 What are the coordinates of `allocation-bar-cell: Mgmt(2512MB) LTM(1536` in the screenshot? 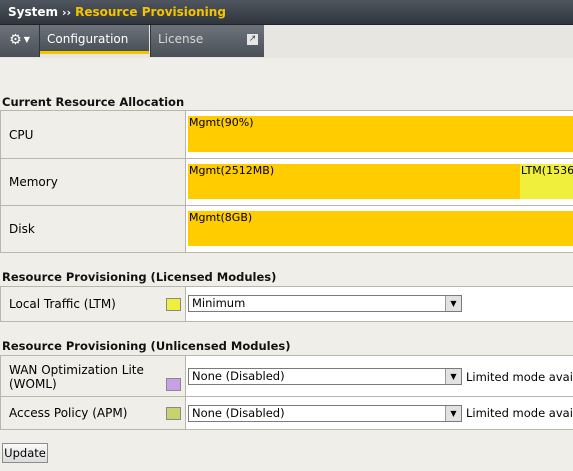 It's located at (379, 182).